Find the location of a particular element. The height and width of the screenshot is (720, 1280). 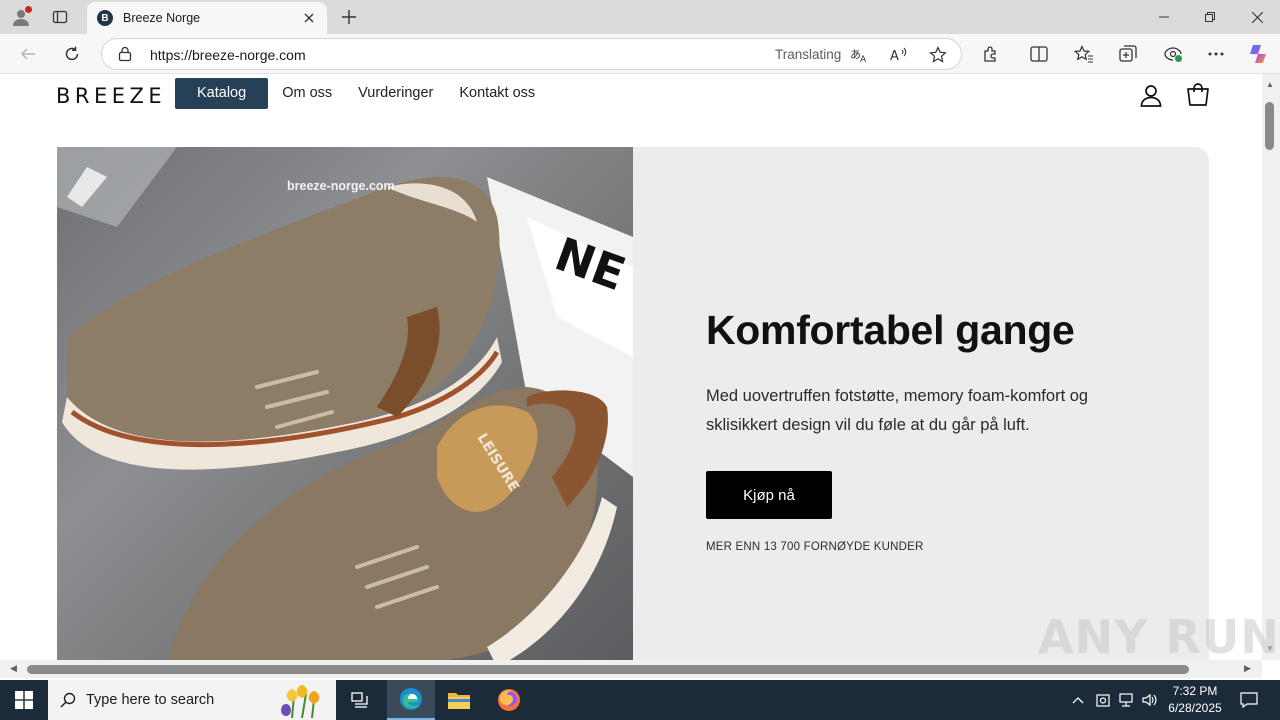

account-icon is located at coordinates (1151, 95).